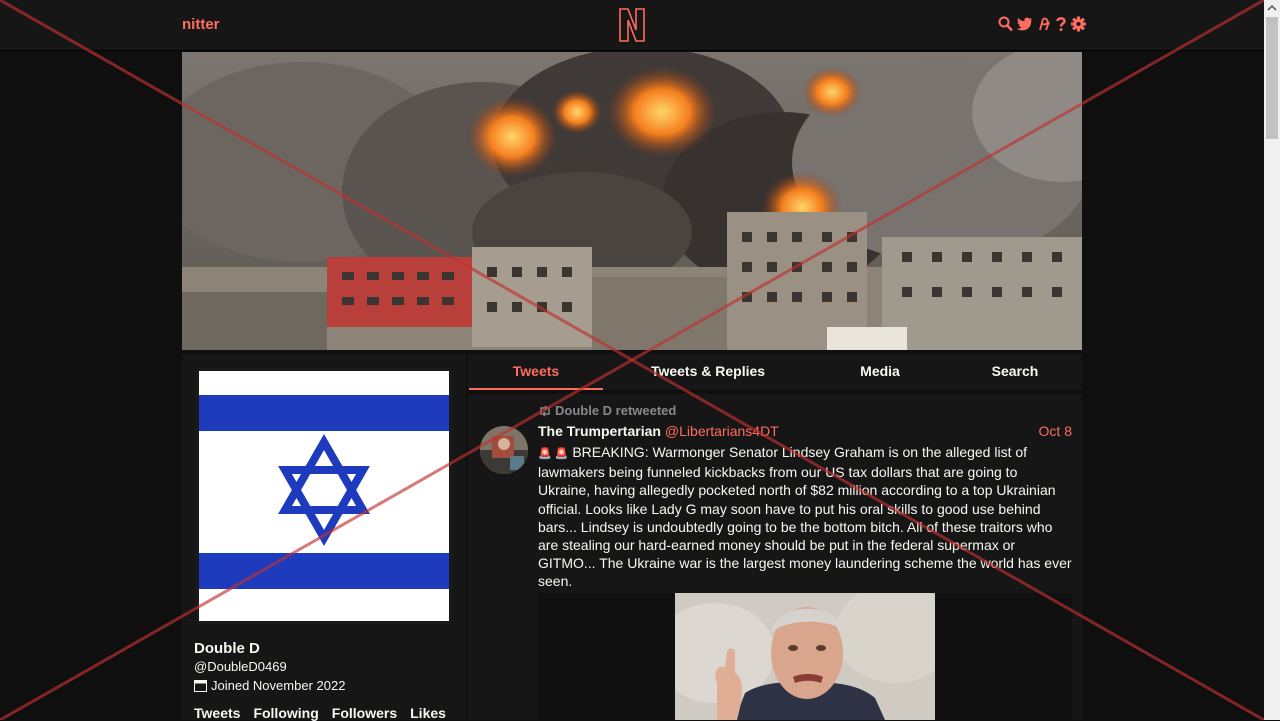  Describe the element at coordinates (1272, 360) in the screenshot. I see `page-scrollbar` at that location.